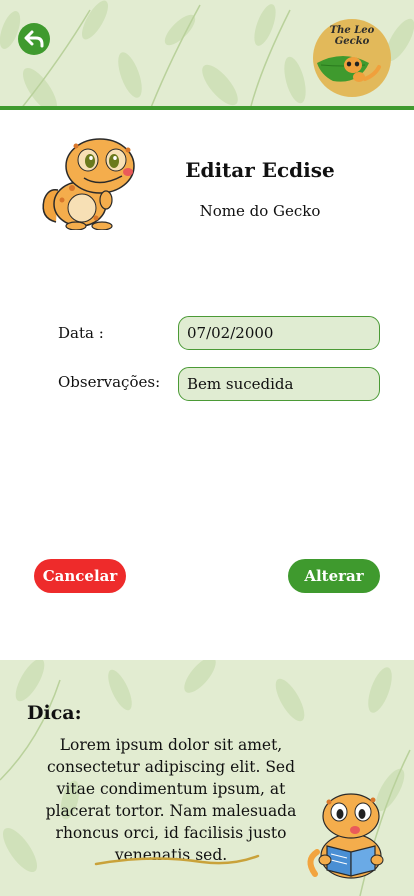  What do you see at coordinates (279, 333) in the screenshot?
I see `date-field: 07/02/2000` at bounding box center [279, 333].